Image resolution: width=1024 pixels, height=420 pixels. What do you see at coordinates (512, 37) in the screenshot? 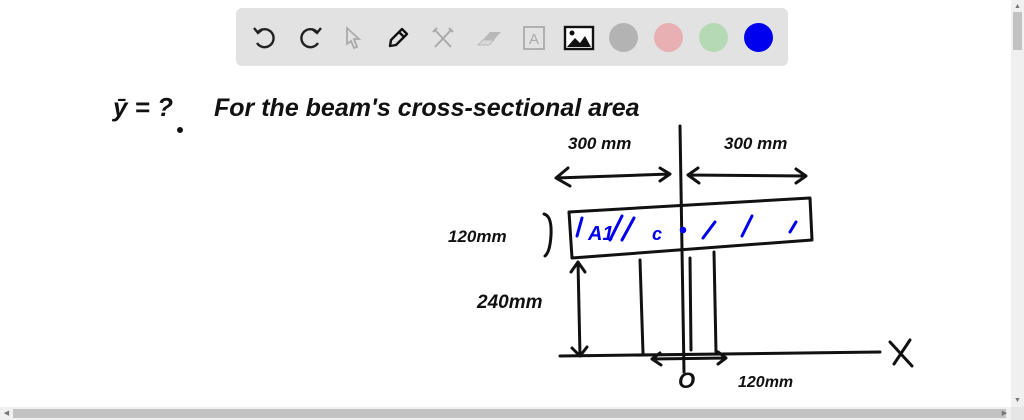
I see `drawing-toolbar: A` at bounding box center [512, 37].